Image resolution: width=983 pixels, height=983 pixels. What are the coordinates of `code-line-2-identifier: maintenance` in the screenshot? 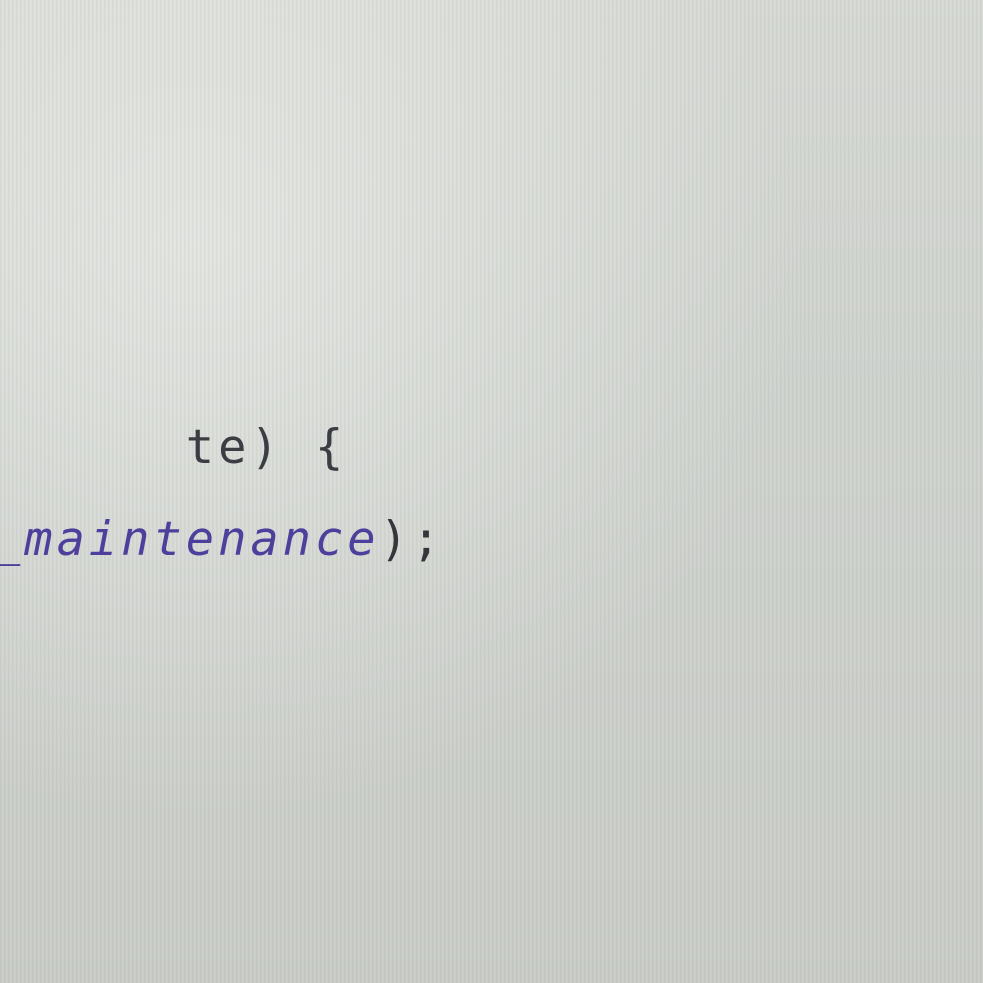 It's located at (202, 539).